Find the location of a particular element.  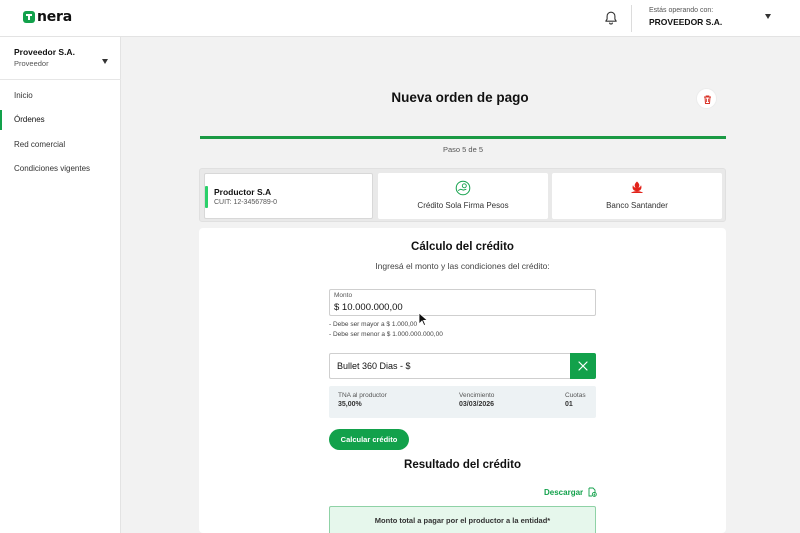

download-label: Descargar is located at coordinates (564, 492).